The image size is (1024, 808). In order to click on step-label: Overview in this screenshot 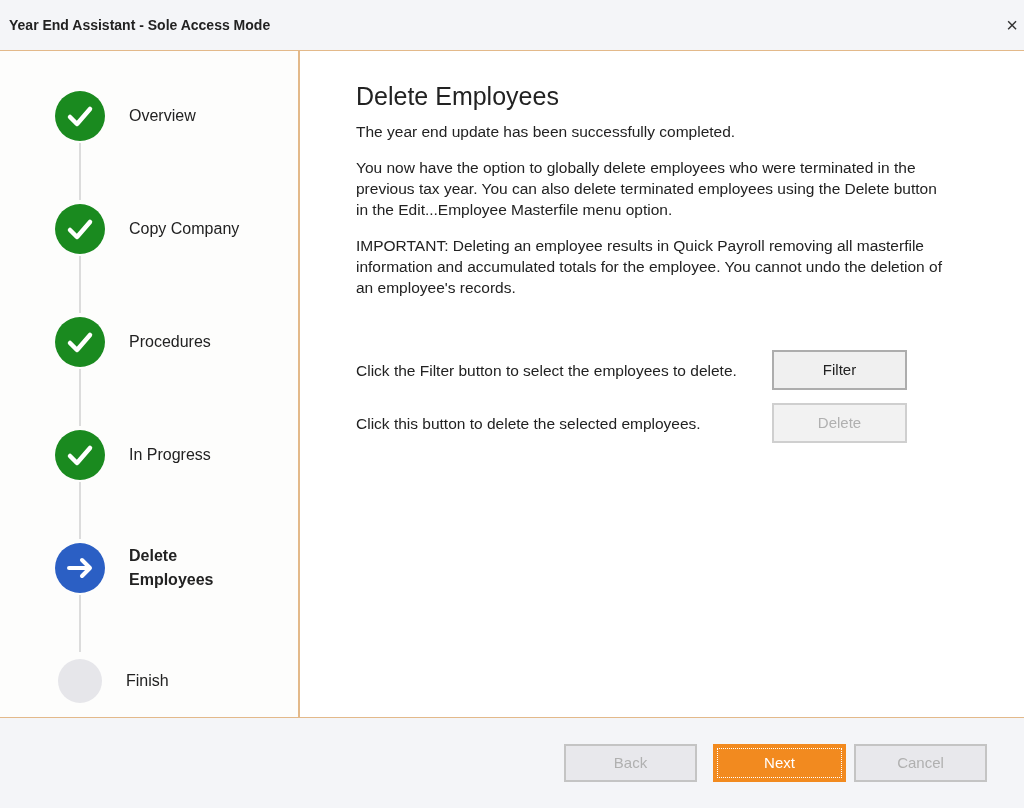, I will do `click(162, 115)`.